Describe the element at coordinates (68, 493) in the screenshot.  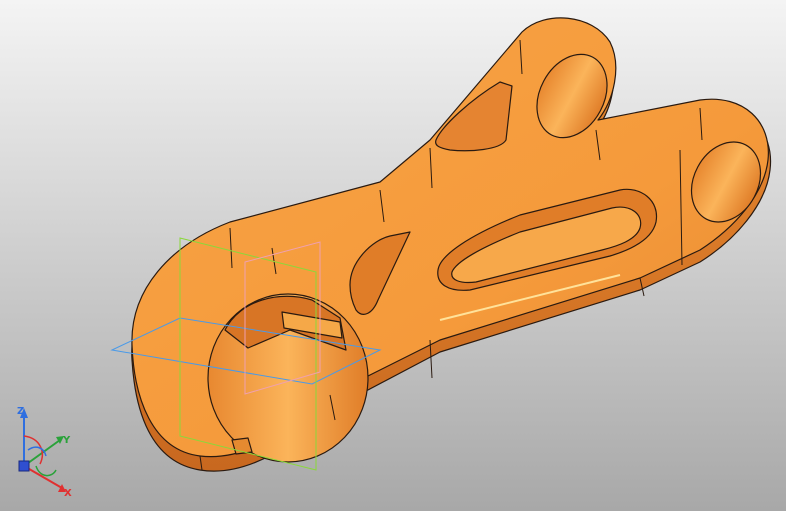
I see `x-axis-label: X` at that location.